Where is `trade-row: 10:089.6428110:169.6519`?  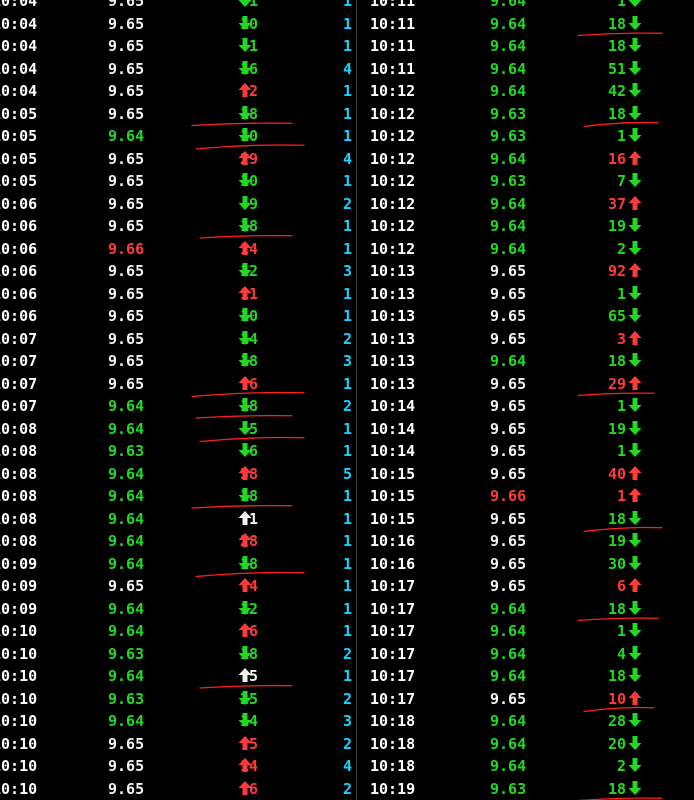
trade-row: 10:089.6428110:169.6519 is located at coordinates (347, 541).